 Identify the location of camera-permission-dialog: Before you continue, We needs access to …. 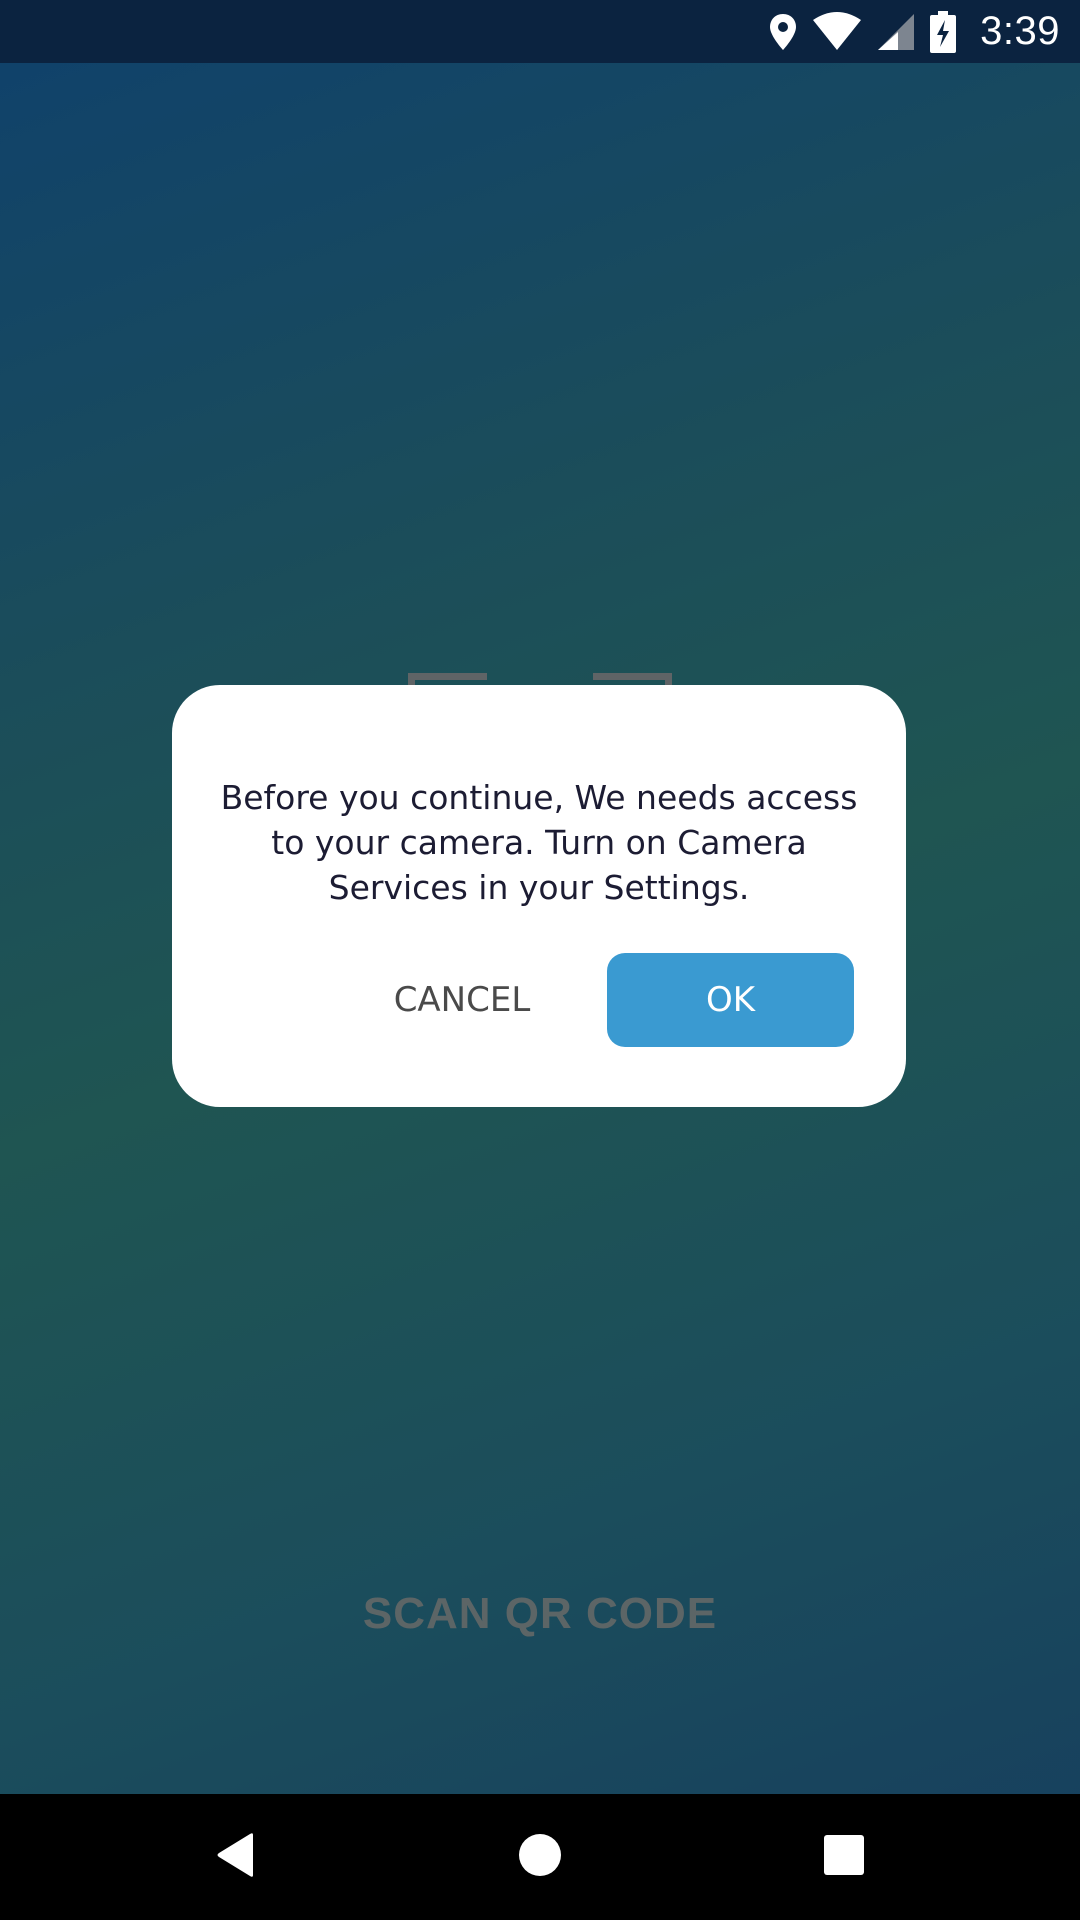
(539, 896).